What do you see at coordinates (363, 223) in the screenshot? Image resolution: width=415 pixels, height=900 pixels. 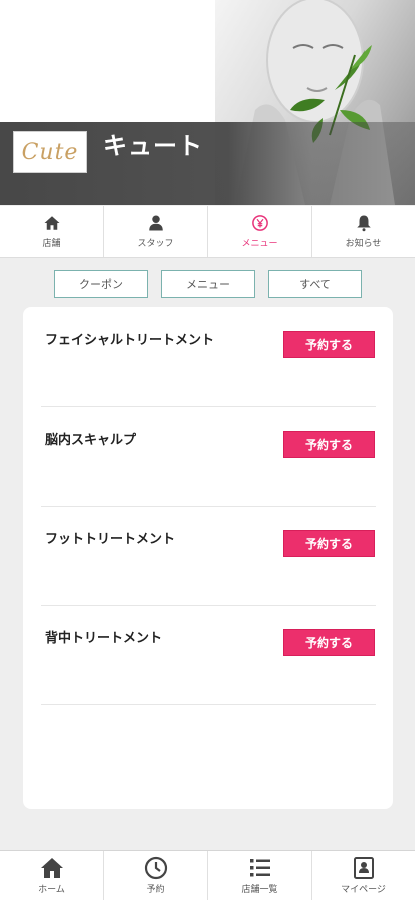 I see `bell-icon` at bounding box center [363, 223].